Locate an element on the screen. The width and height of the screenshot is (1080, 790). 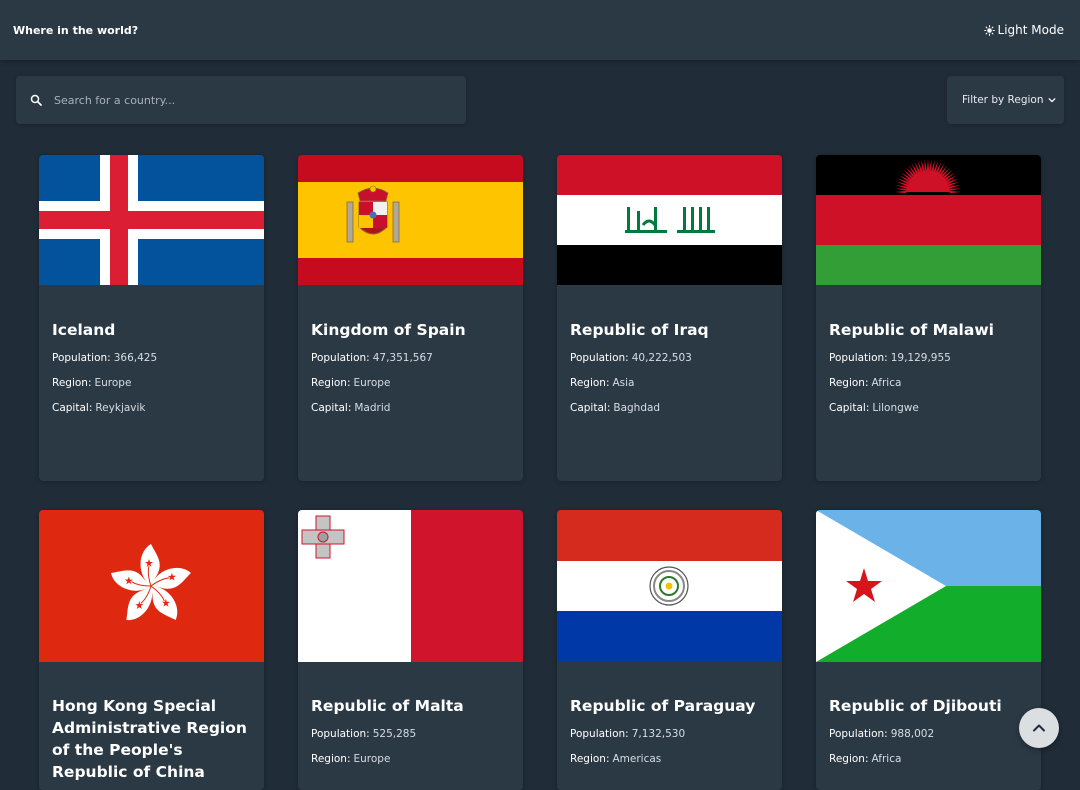
app-title: Where in the world? is located at coordinates (76, 30).